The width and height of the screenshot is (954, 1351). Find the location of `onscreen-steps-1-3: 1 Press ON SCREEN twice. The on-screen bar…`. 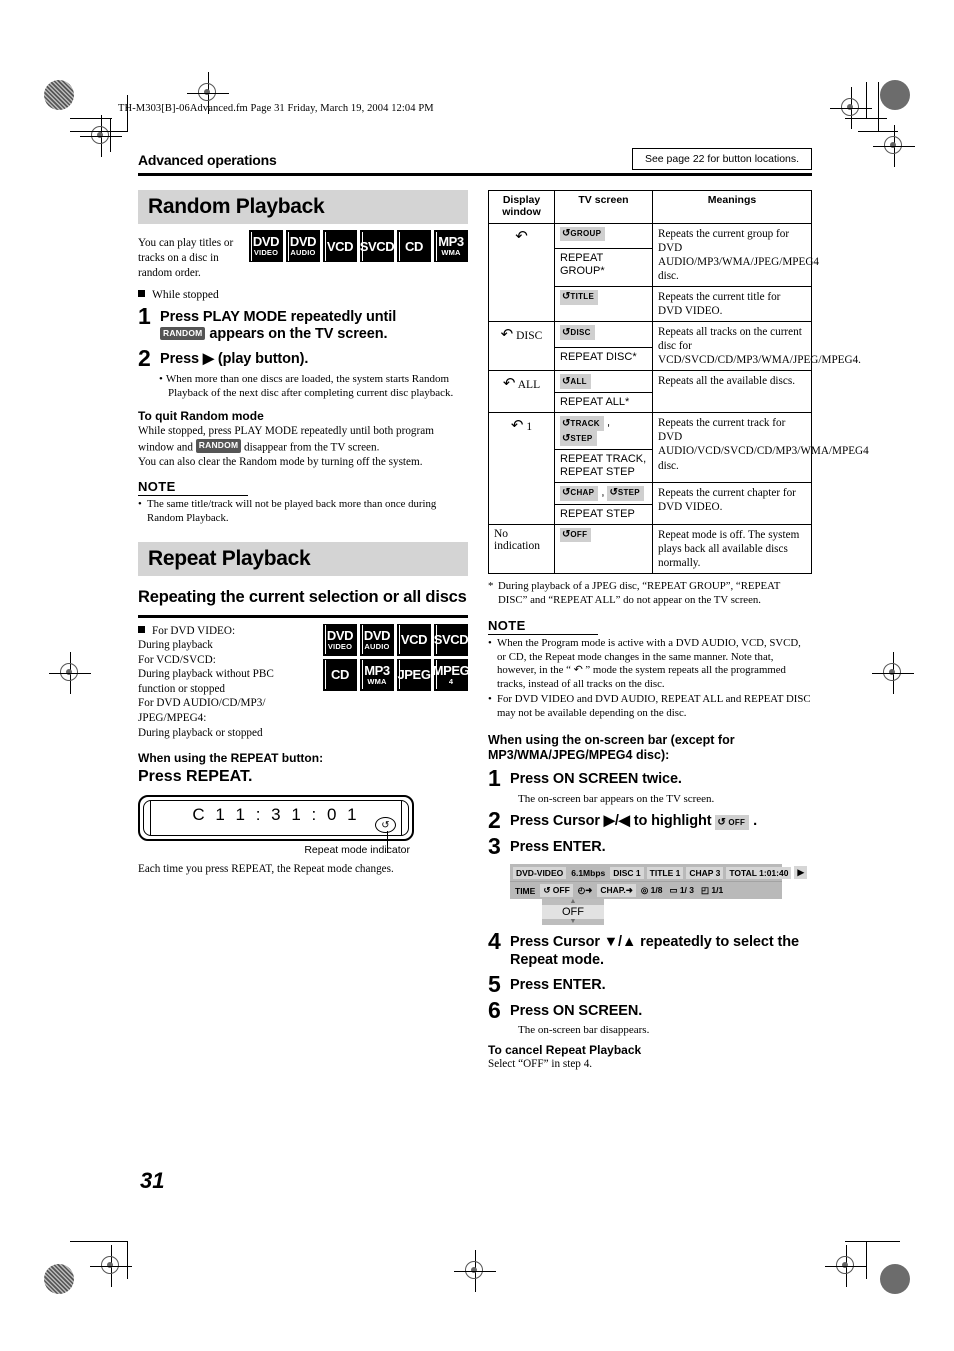

onscreen-steps-1-3: 1 Press ON SCREEN twice. The on-screen bar… is located at coordinates (650, 812).